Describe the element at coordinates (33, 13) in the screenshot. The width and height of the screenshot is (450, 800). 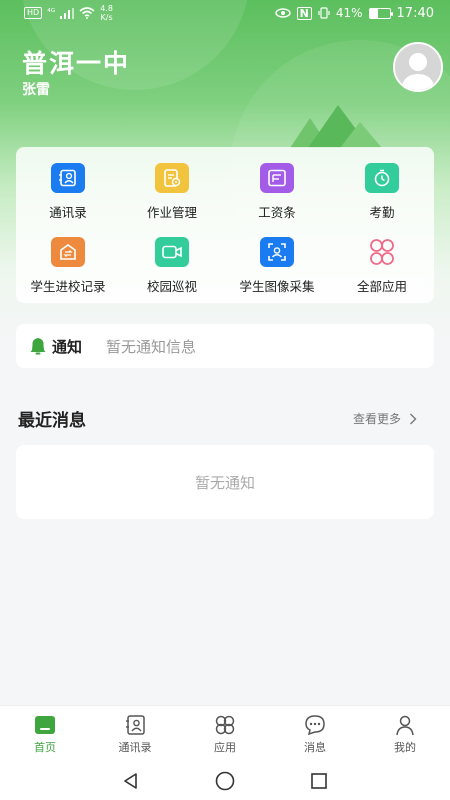
I see `hd-badge: HD` at that location.